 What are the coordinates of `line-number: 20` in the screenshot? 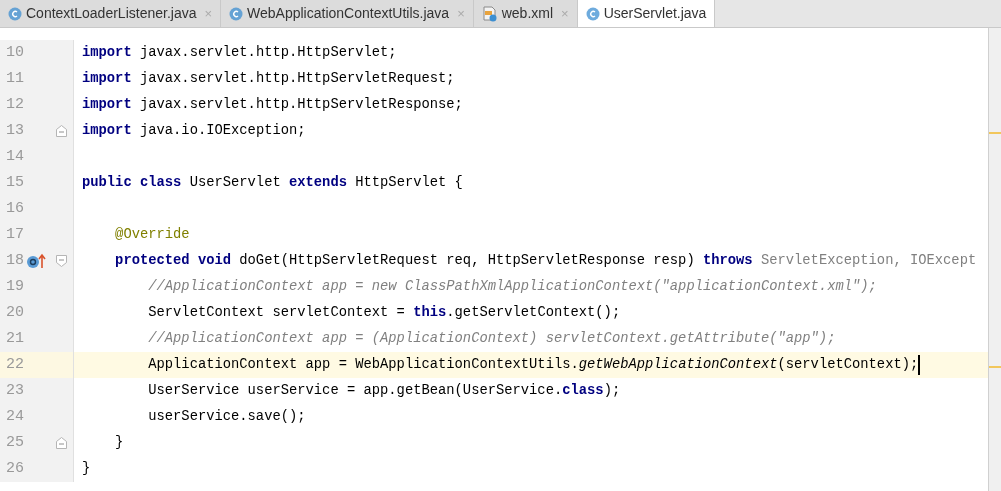 It's located at (15, 312).